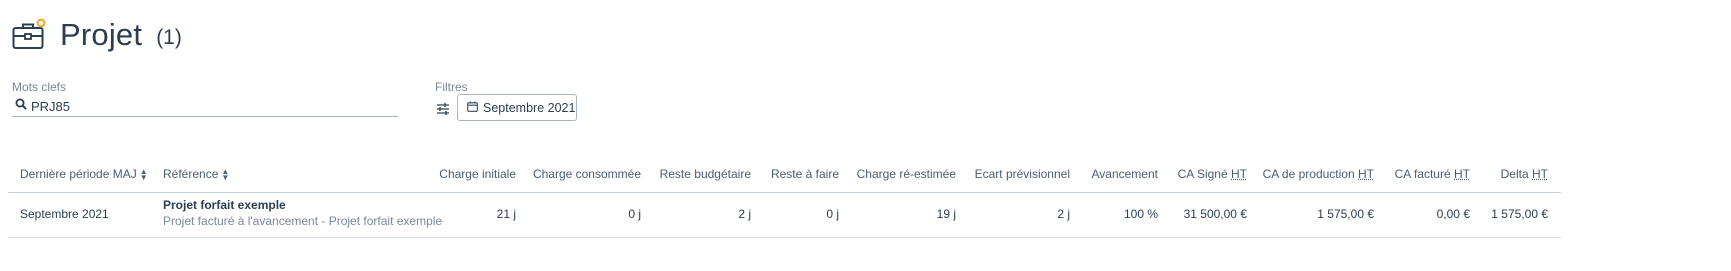 Image resolution: width=1731 pixels, height=271 pixels. Describe the element at coordinates (804, 174) in the screenshot. I see `column-header-remaining-work: Reste à faire` at that location.